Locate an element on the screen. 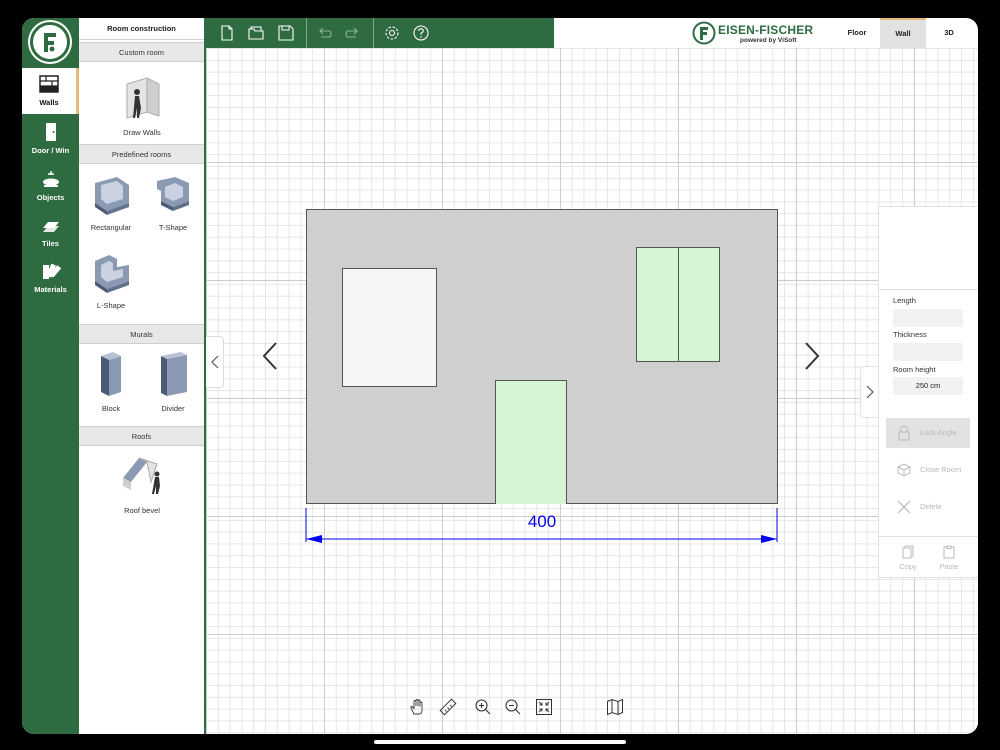 Image resolution: width=1000 pixels, height=750 pixels. tab-3d: 3D is located at coordinates (949, 33).